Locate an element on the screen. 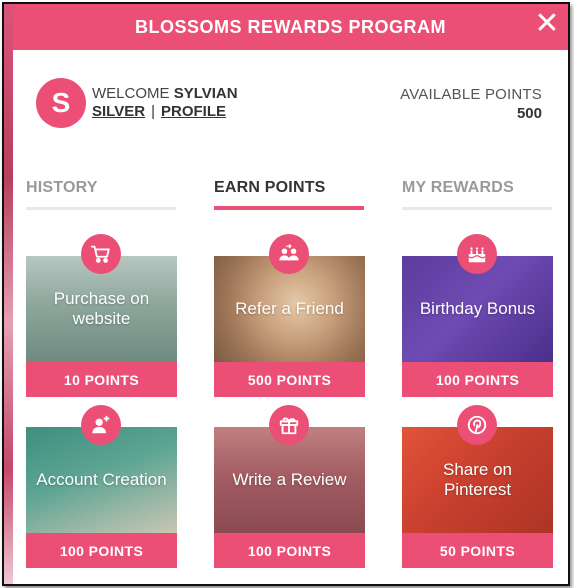 The height and width of the screenshot is (588, 574). available-points: AVAILABLE POINTS 500 is located at coordinates (471, 104).